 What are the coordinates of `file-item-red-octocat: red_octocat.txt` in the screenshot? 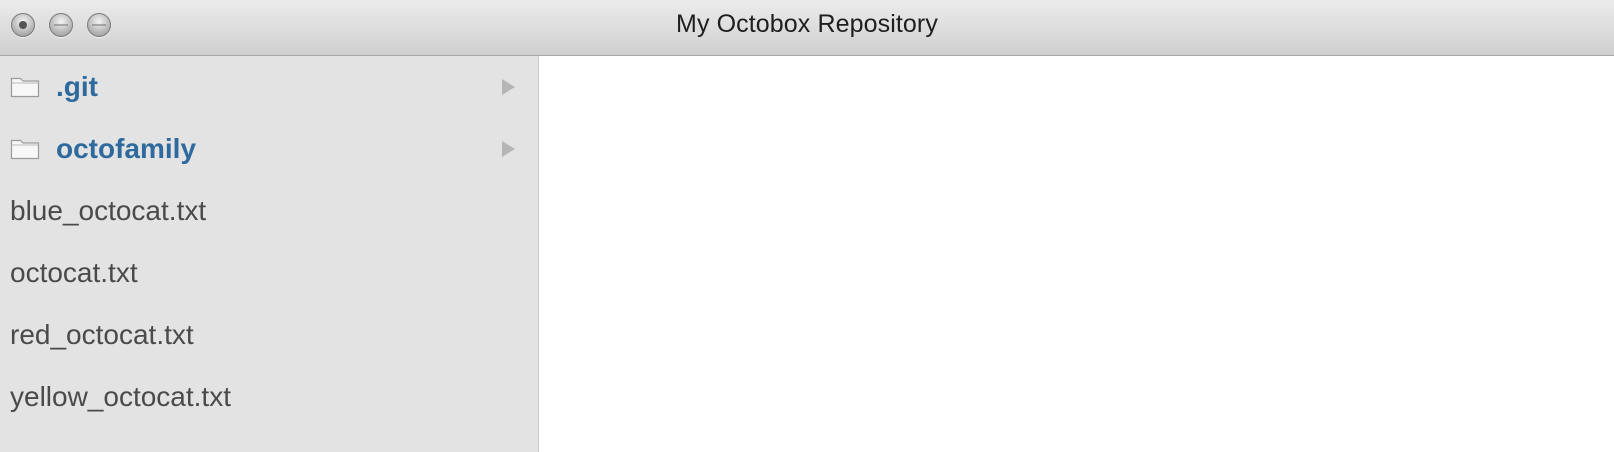 It's located at (269, 335).